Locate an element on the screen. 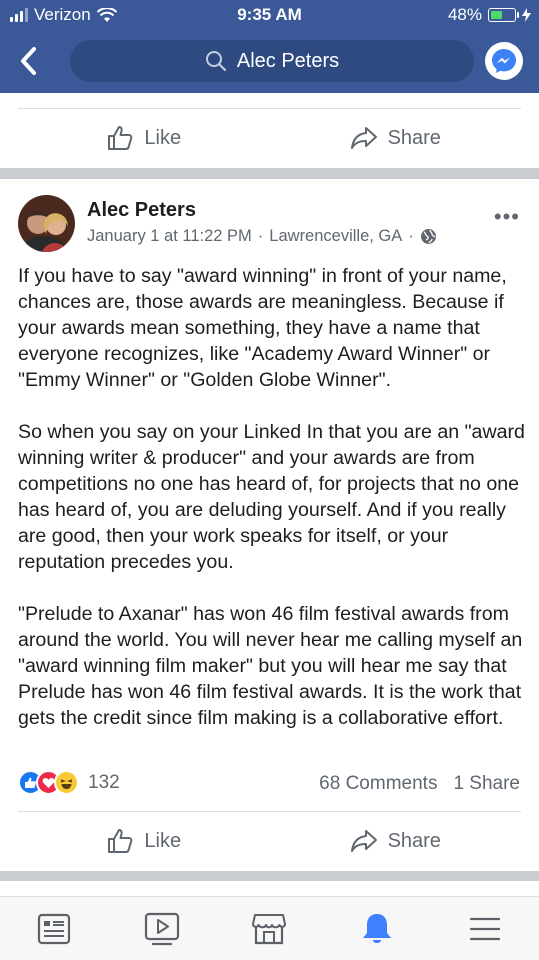 This screenshot has height=960, width=539. news-feed-icon is located at coordinates (53, 928).